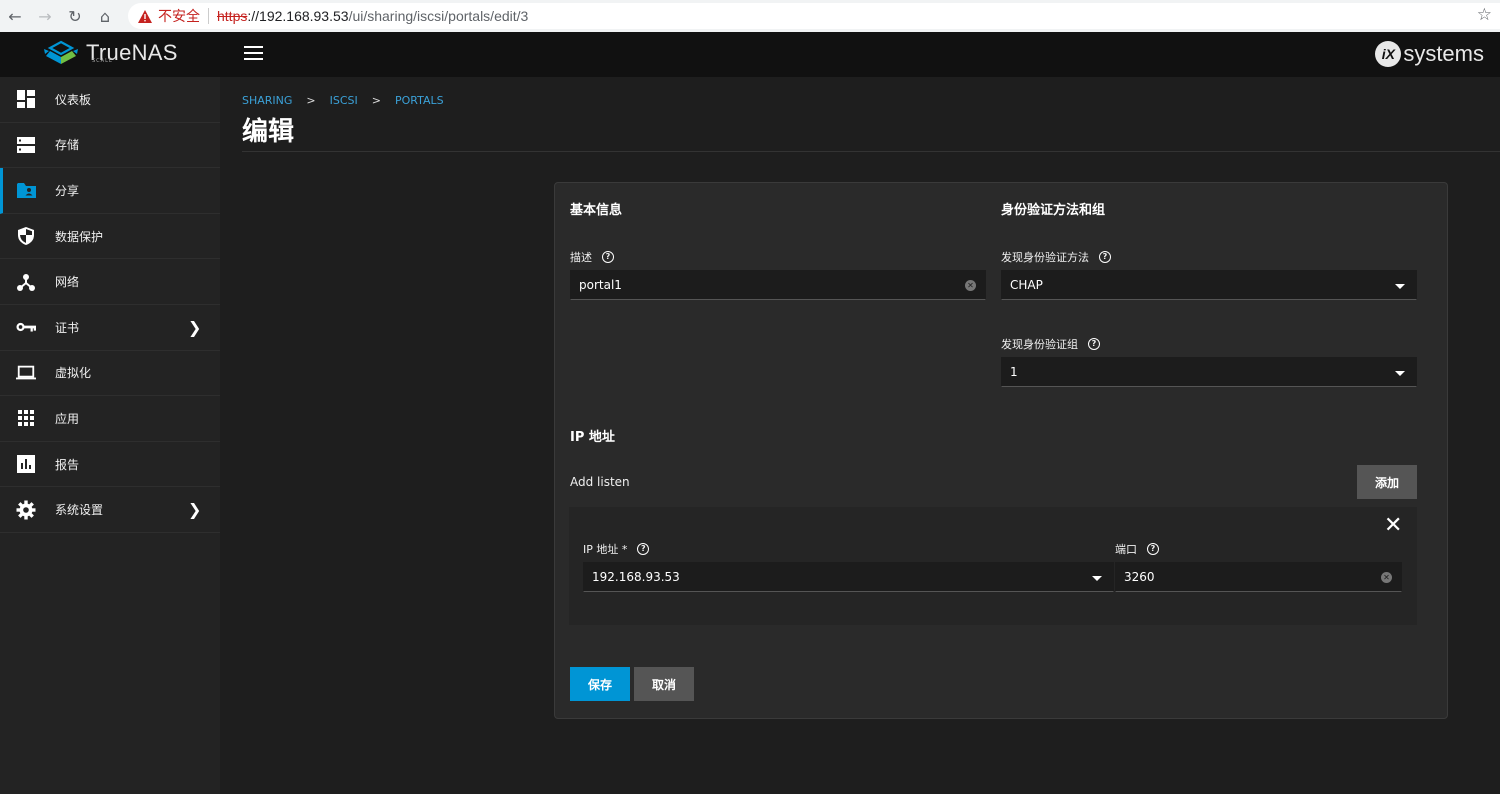 The image size is (1500, 794). I want to click on url-divider, so click(208, 16).